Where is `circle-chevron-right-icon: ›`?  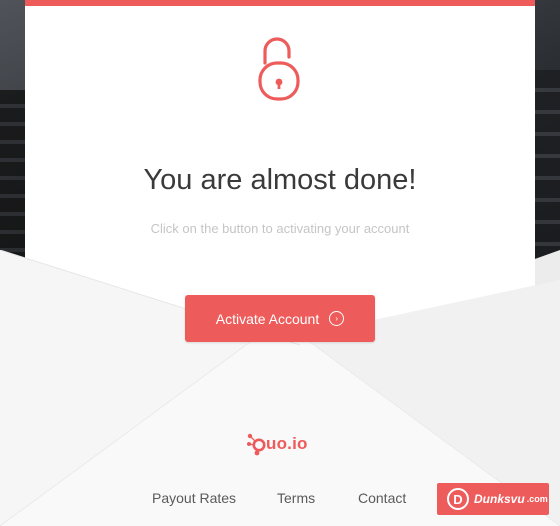
circle-chevron-right-icon: › is located at coordinates (337, 318).